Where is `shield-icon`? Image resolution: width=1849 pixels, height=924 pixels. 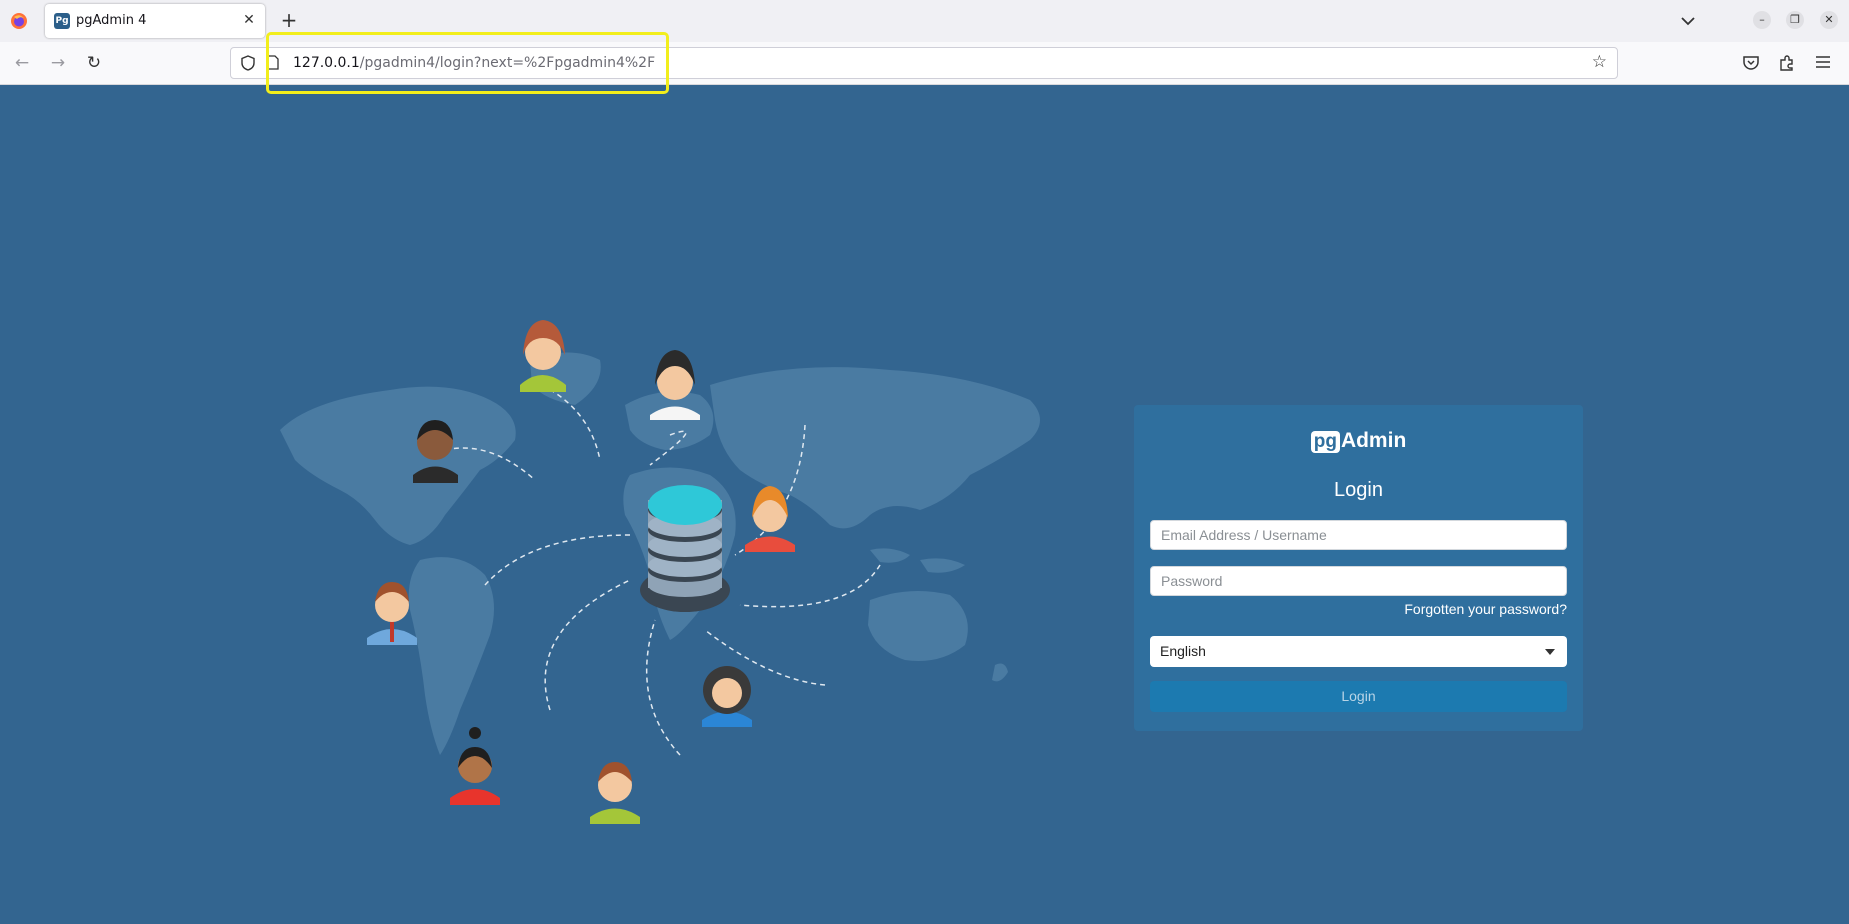 shield-icon is located at coordinates (248, 63).